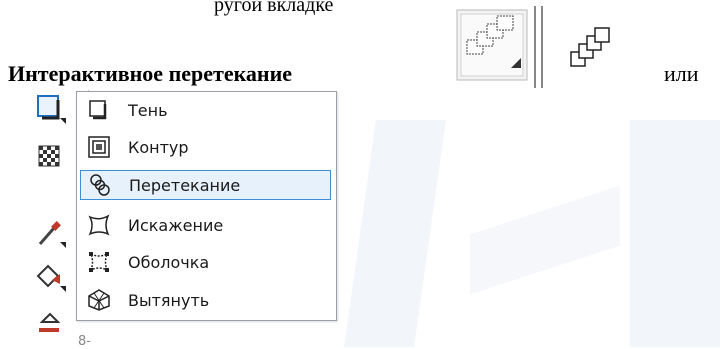  What do you see at coordinates (590, 47) in the screenshot?
I see `blend-button-icon` at bounding box center [590, 47].